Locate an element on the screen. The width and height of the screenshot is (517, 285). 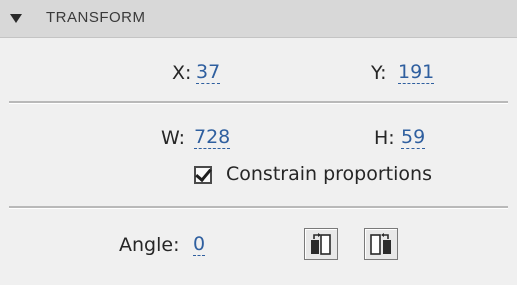
y-label: Y: is located at coordinates (379, 73).